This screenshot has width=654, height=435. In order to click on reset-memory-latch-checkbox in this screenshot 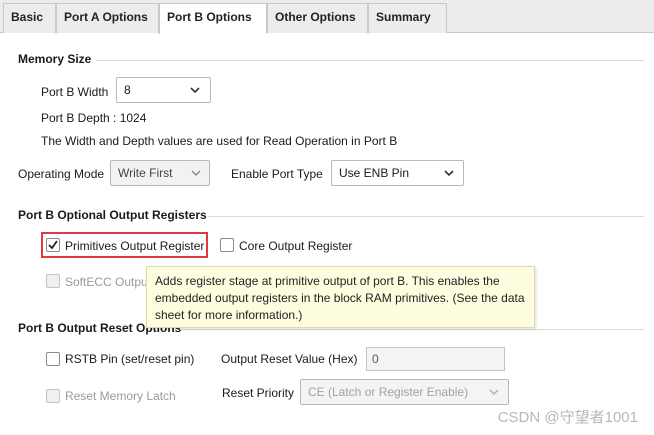, I will do `click(53, 396)`.